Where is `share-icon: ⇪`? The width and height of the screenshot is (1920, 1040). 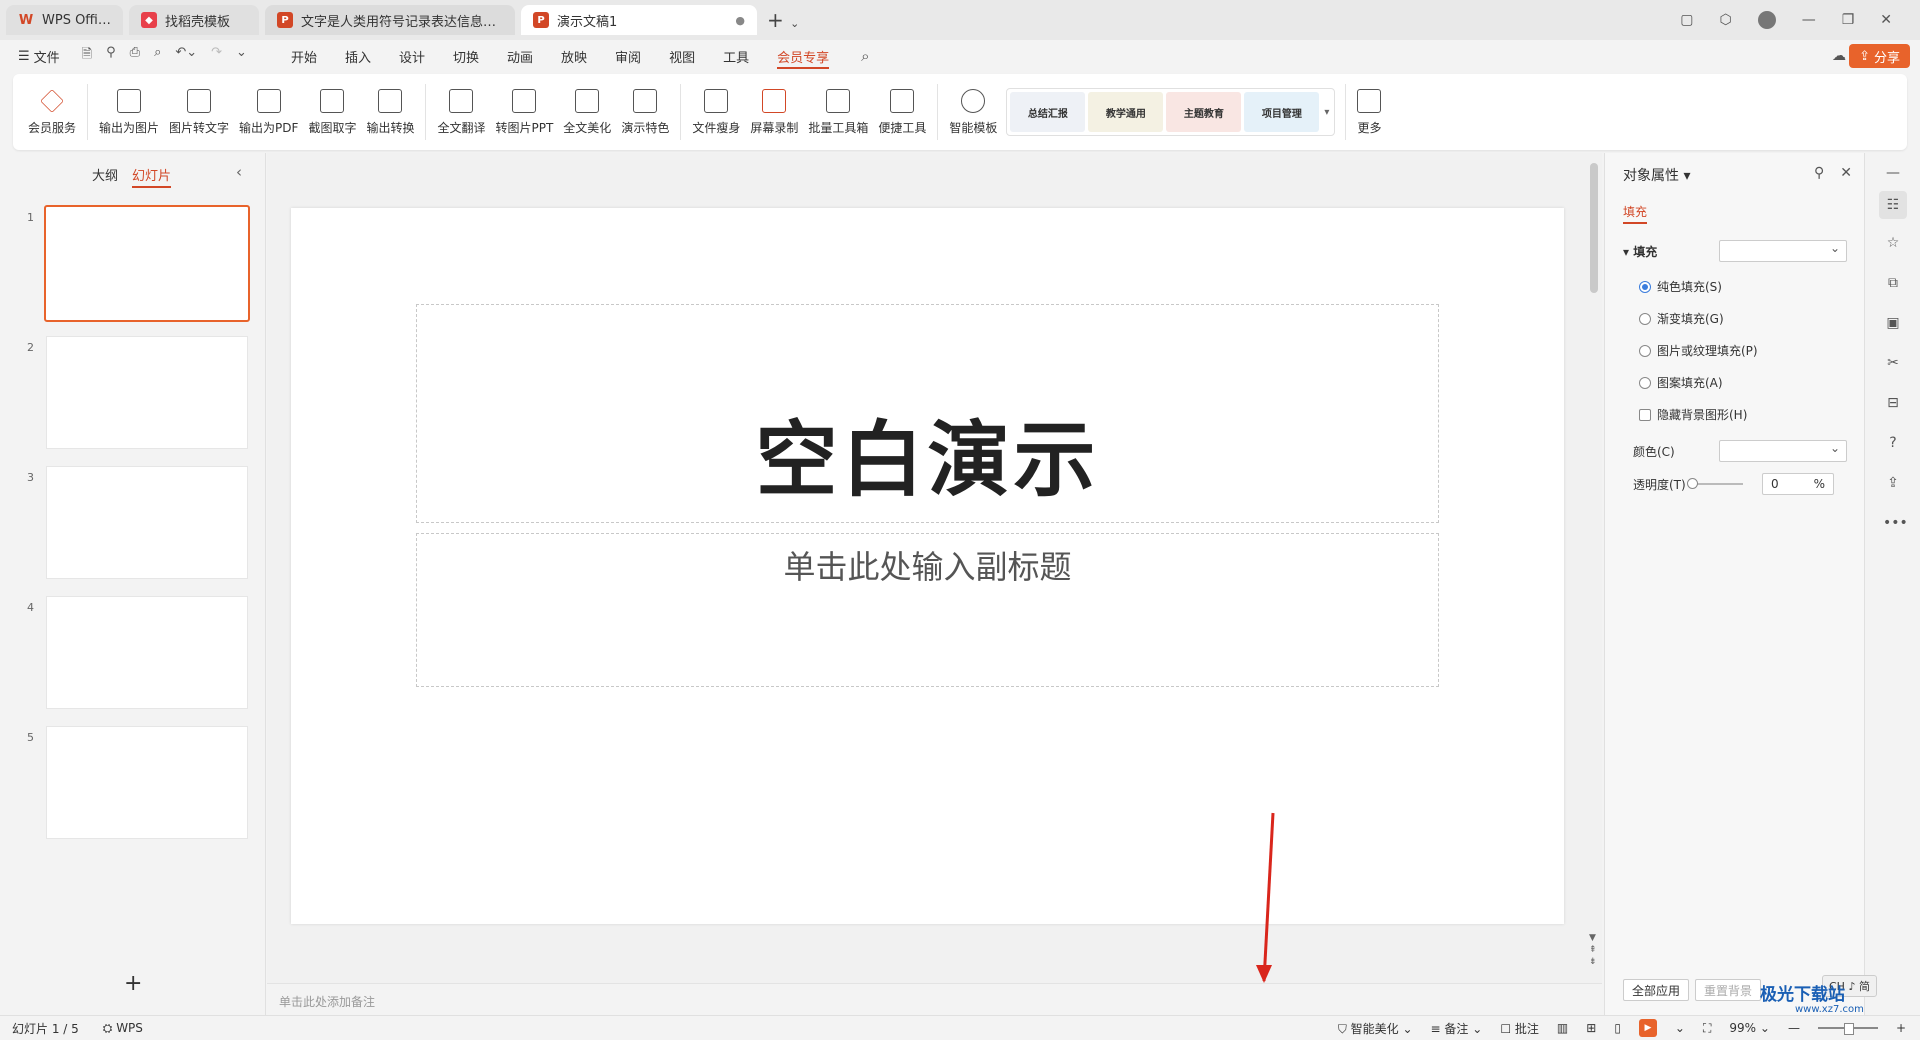 share-icon: ⇪ is located at coordinates (1893, 485).